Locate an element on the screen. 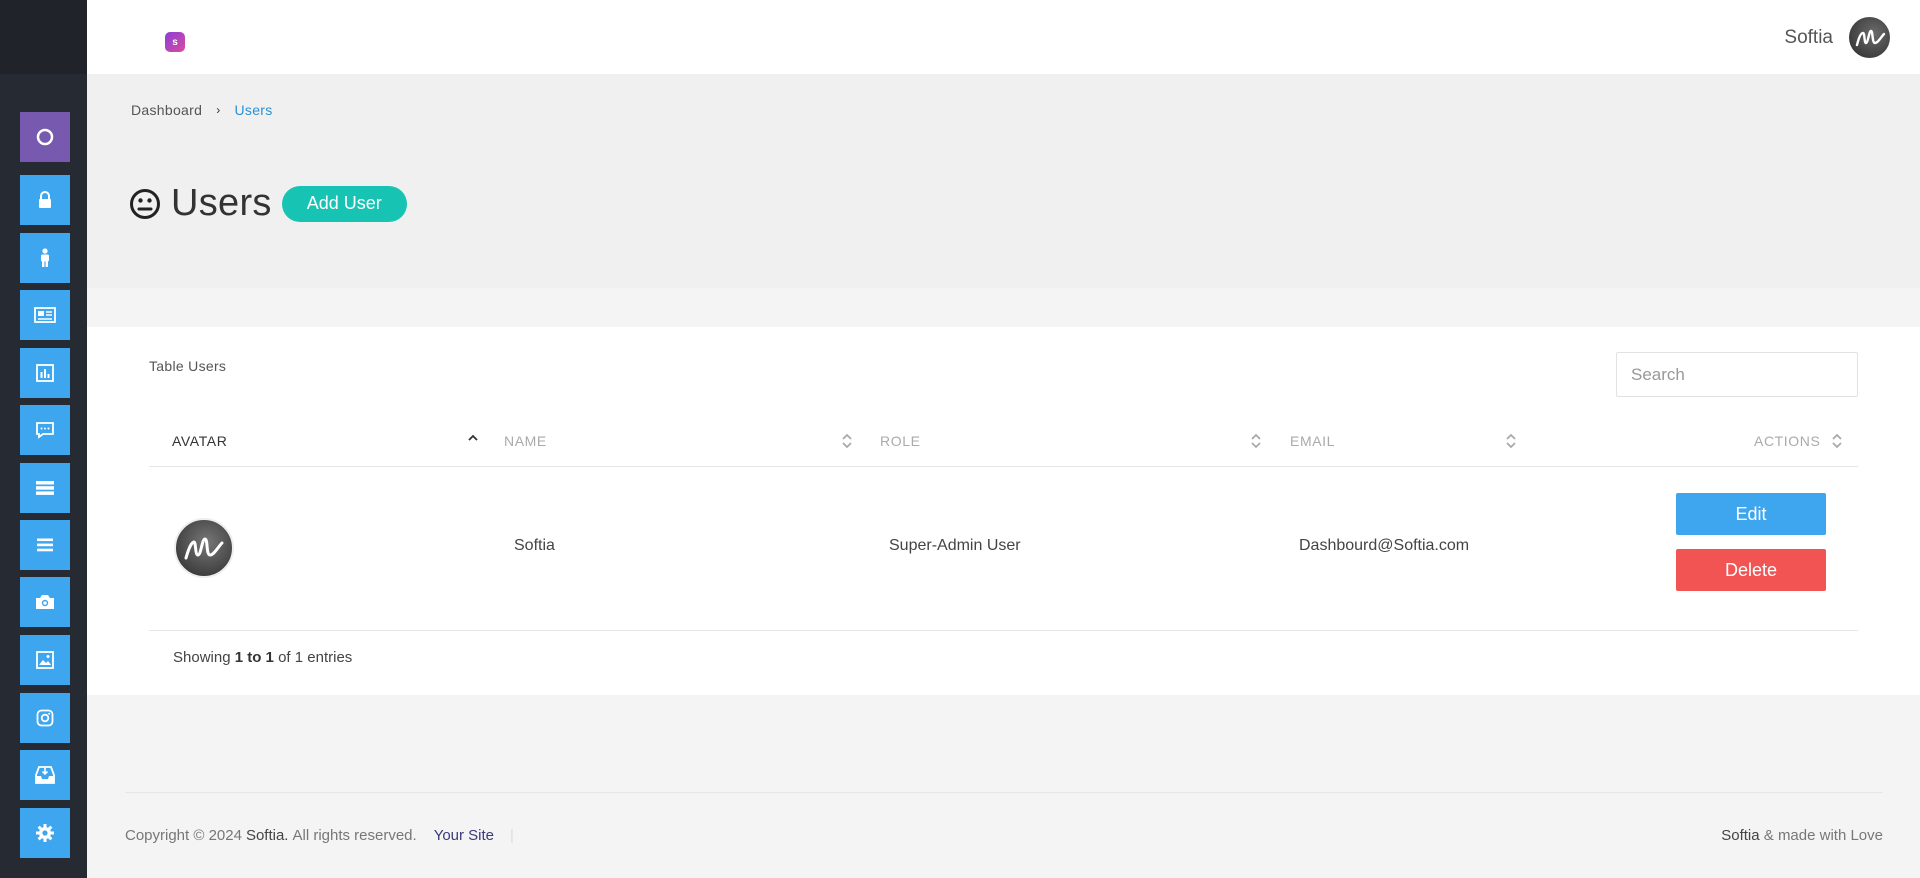  message-icon is located at coordinates (45, 430).